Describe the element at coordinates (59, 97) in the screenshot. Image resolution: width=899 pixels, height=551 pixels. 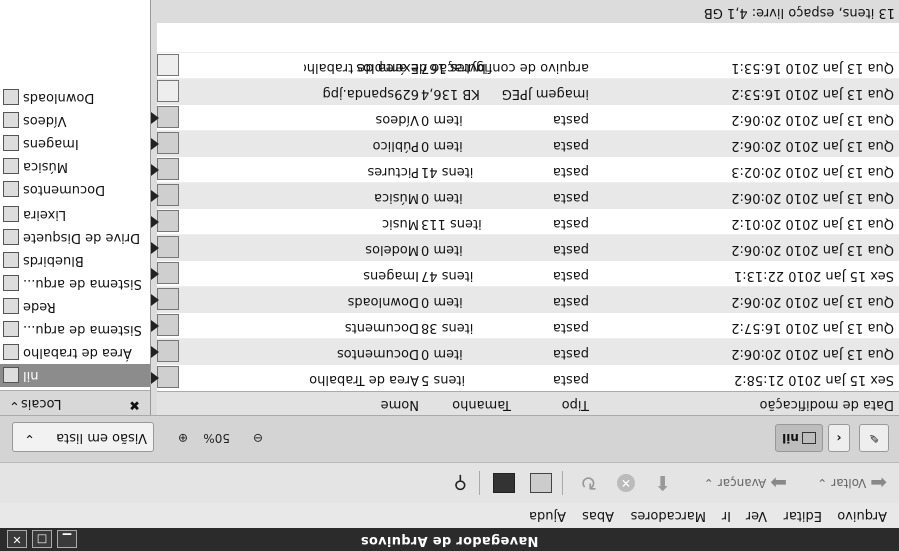
I see `sidebar-item-label: Downloads` at that location.